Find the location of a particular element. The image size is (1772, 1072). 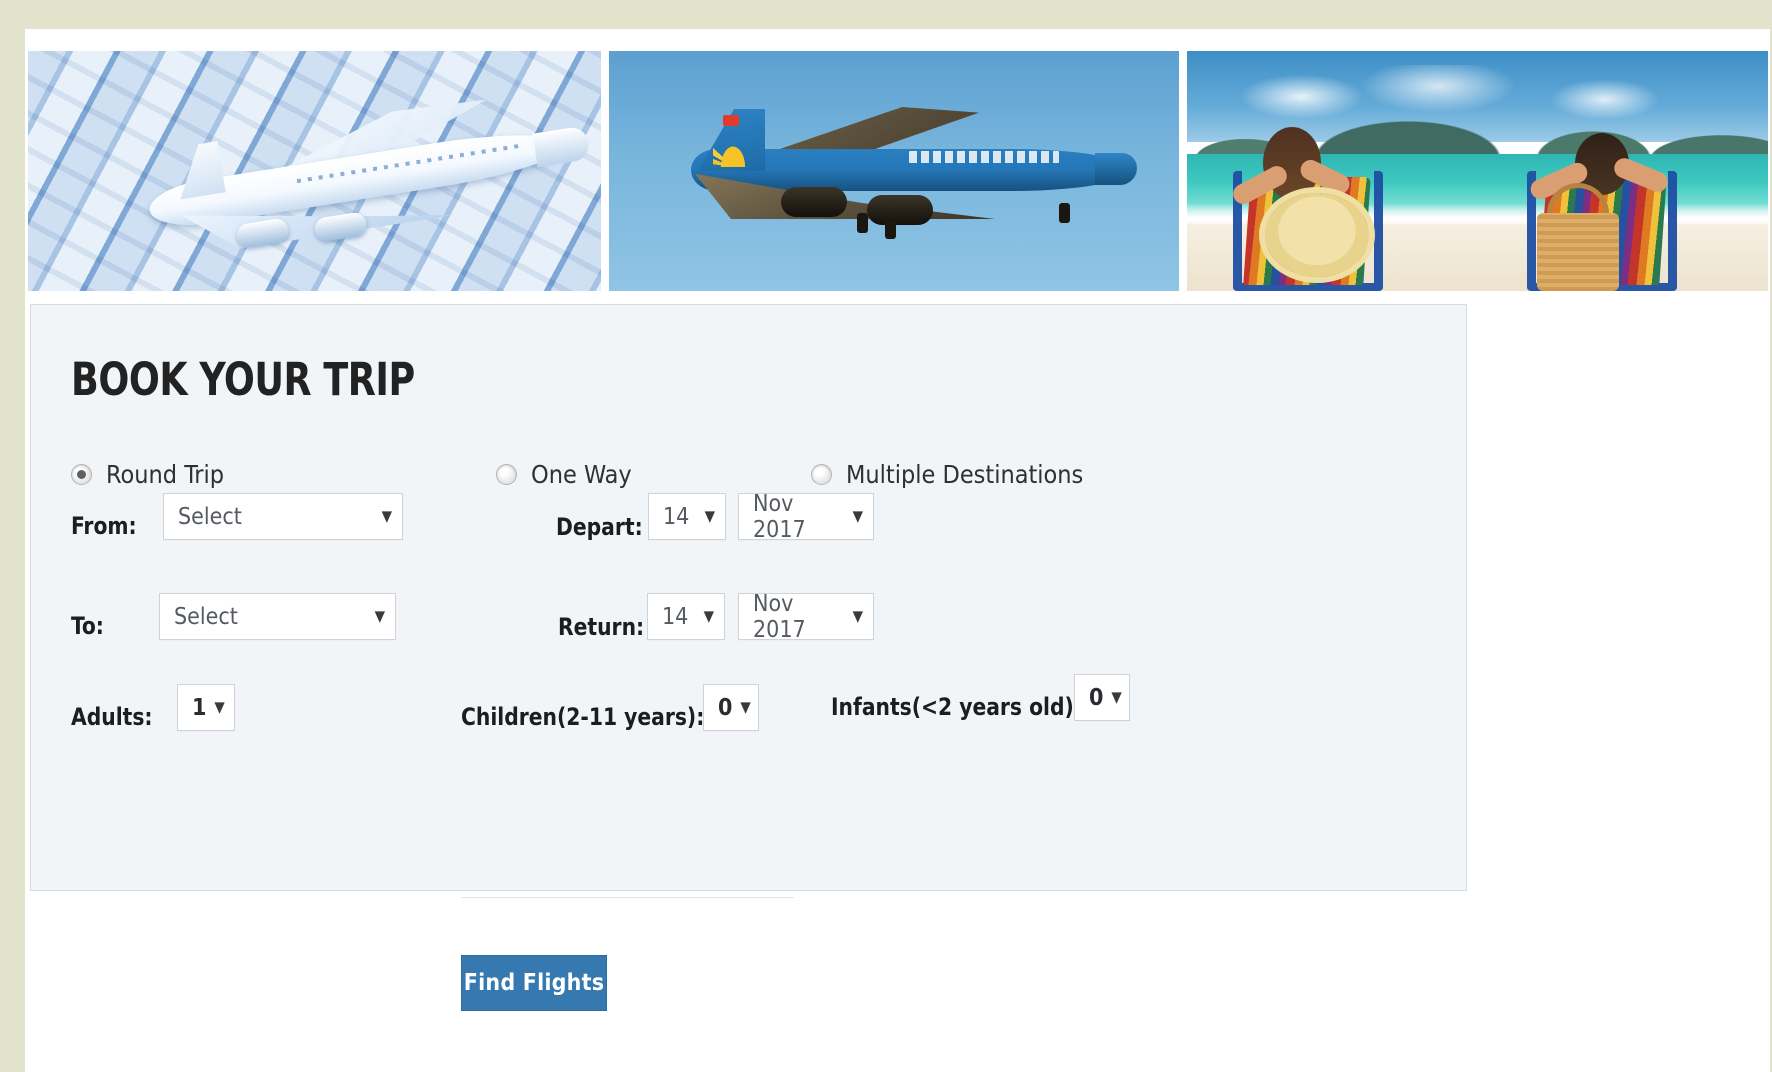

children-value: 0 is located at coordinates (725, 707).